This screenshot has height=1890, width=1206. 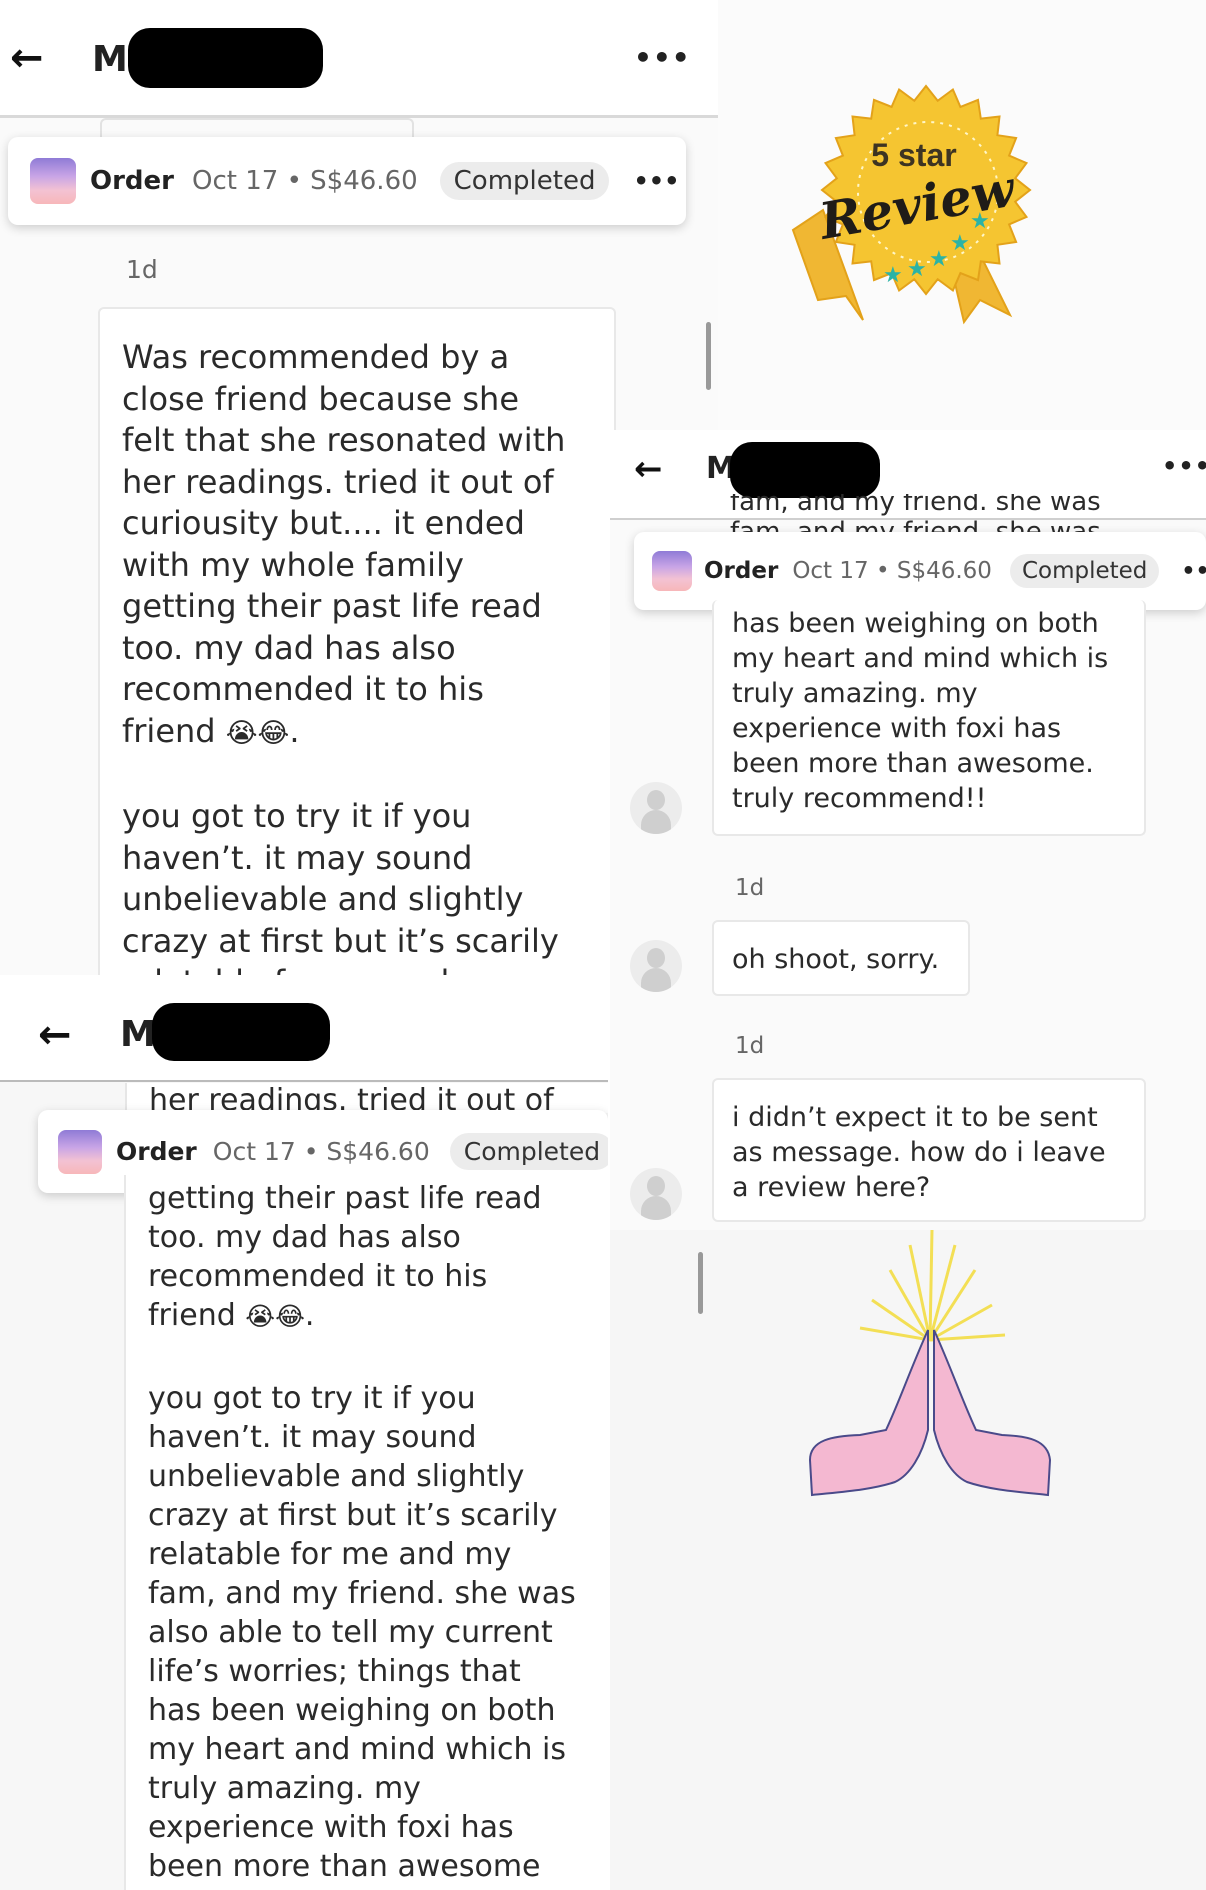 I want to click on review-line: her readings. tried it out of, so click(x=338, y=481).